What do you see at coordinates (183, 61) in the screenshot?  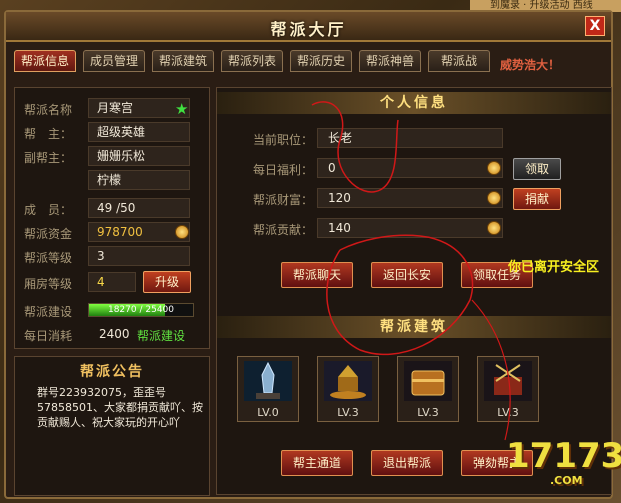 I see `tab-guild-buildings: 帮派建筑` at bounding box center [183, 61].